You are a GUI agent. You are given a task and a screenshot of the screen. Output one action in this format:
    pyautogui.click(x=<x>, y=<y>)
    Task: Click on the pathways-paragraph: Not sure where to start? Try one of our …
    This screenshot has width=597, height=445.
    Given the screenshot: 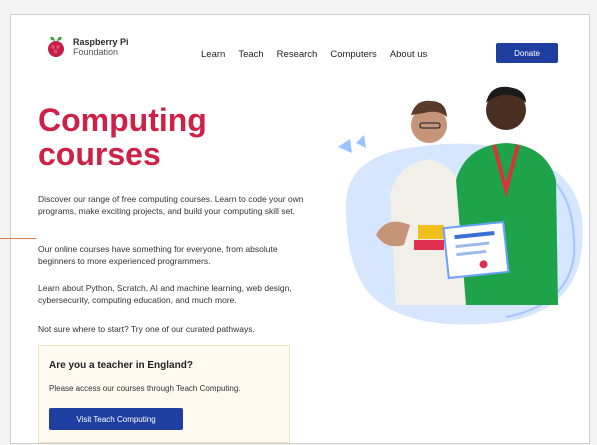 What is the action you would take?
    pyautogui.click(x=146, y=329)
    